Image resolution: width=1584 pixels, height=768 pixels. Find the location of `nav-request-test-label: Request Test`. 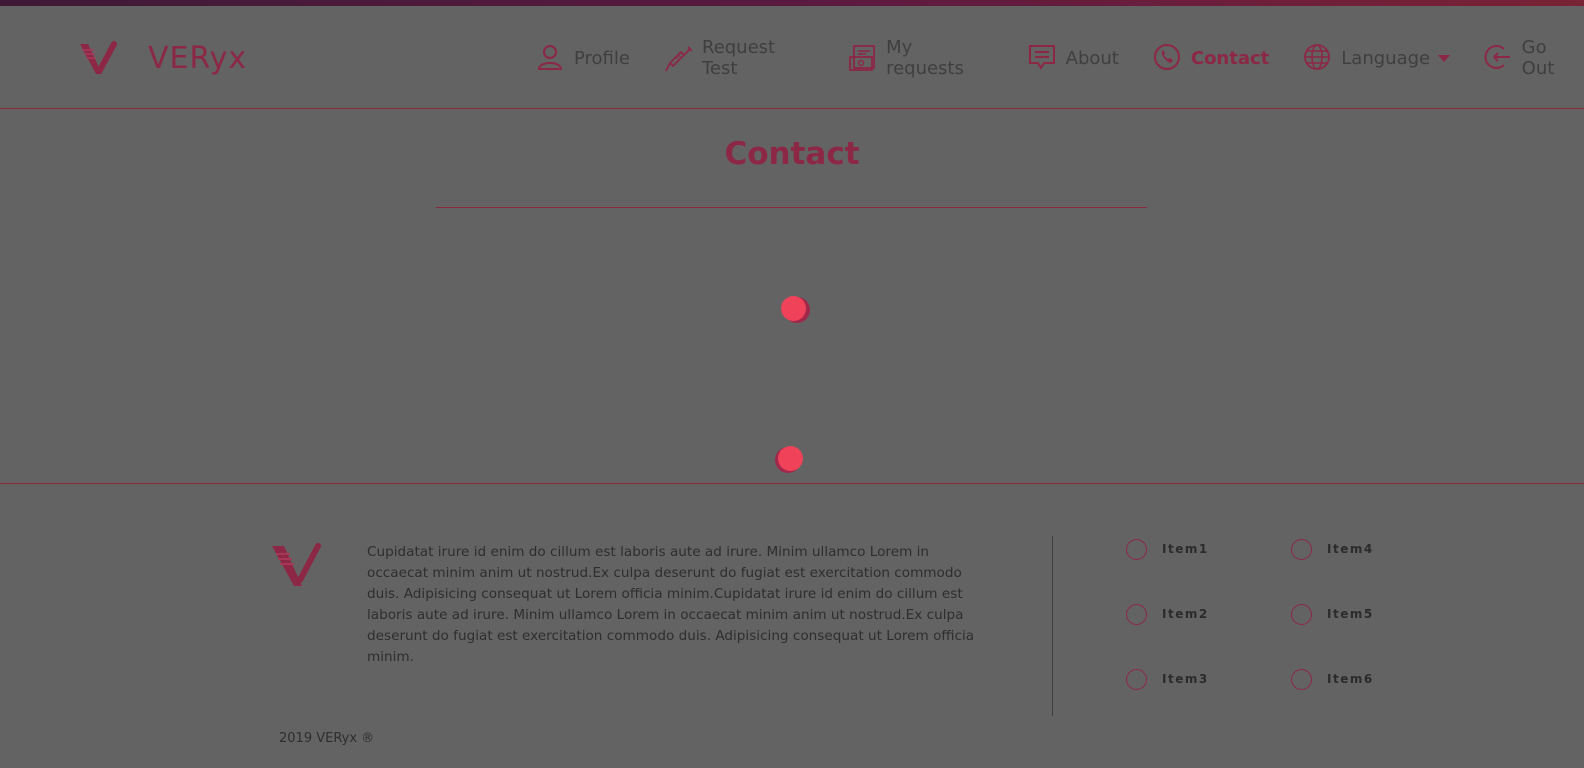

nav-request-test-label: Request Test is located at coordinates (738, 58).